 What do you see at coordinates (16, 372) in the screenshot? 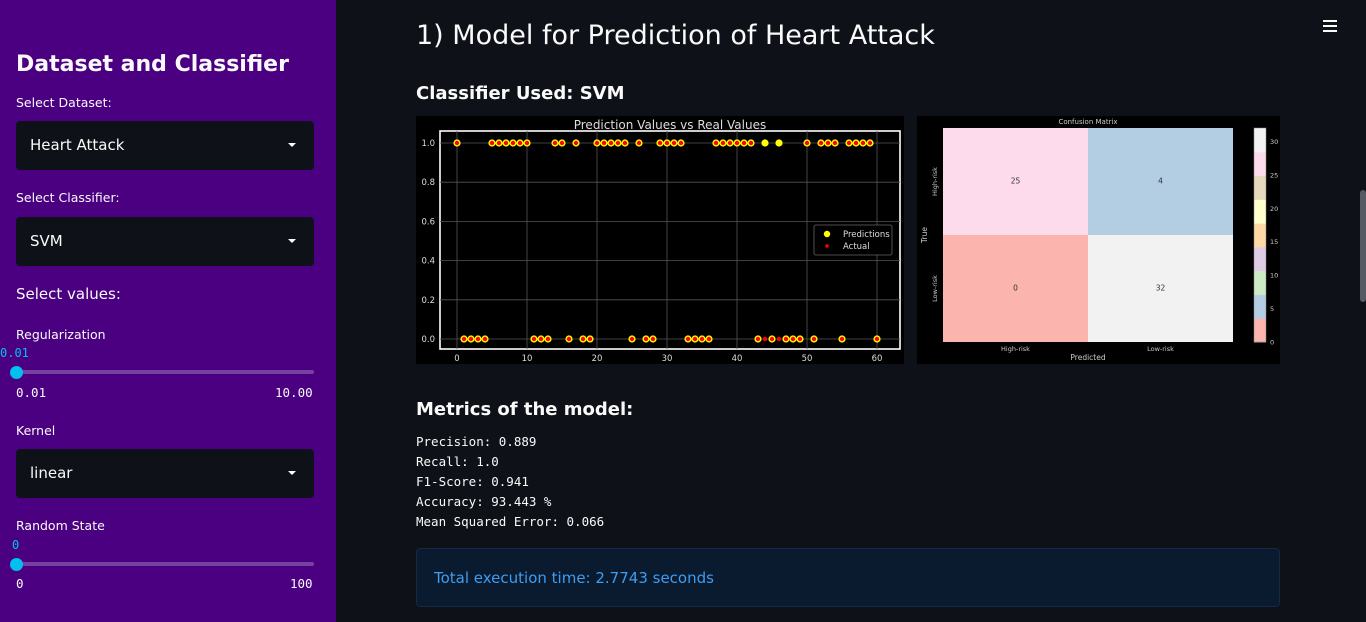
I see `regularization-slider-thumb` at bounding box center [16, 372].